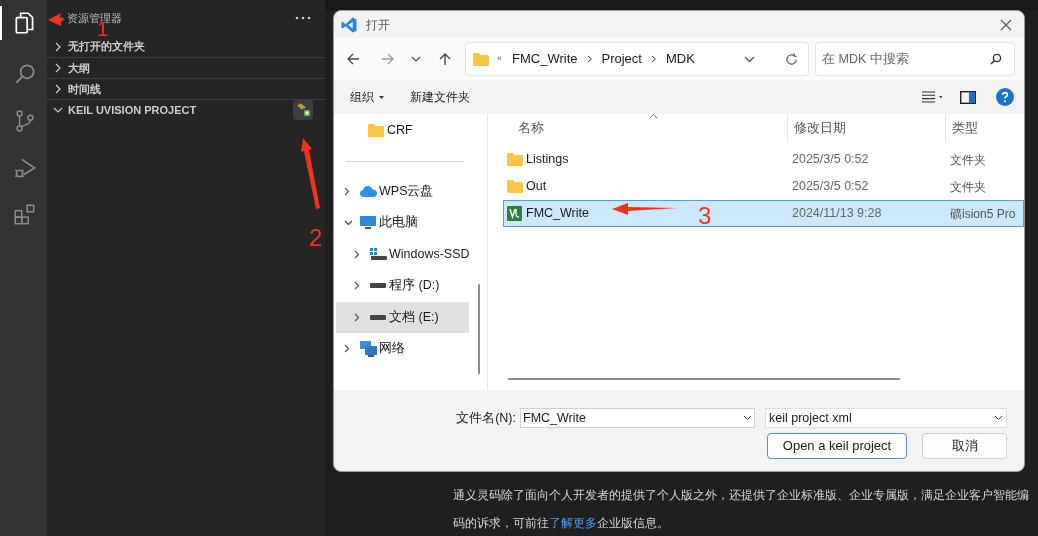 Image resolution: width=1038 pixels, height=536 pixels. I want to click on breadcrumb-item: MDK, so click(680, 59).